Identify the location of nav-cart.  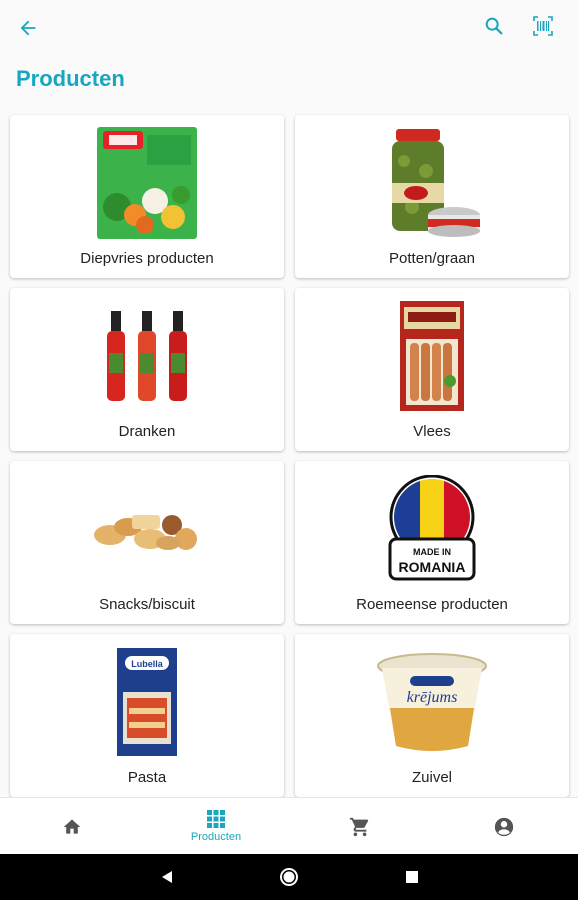
(360, 826).